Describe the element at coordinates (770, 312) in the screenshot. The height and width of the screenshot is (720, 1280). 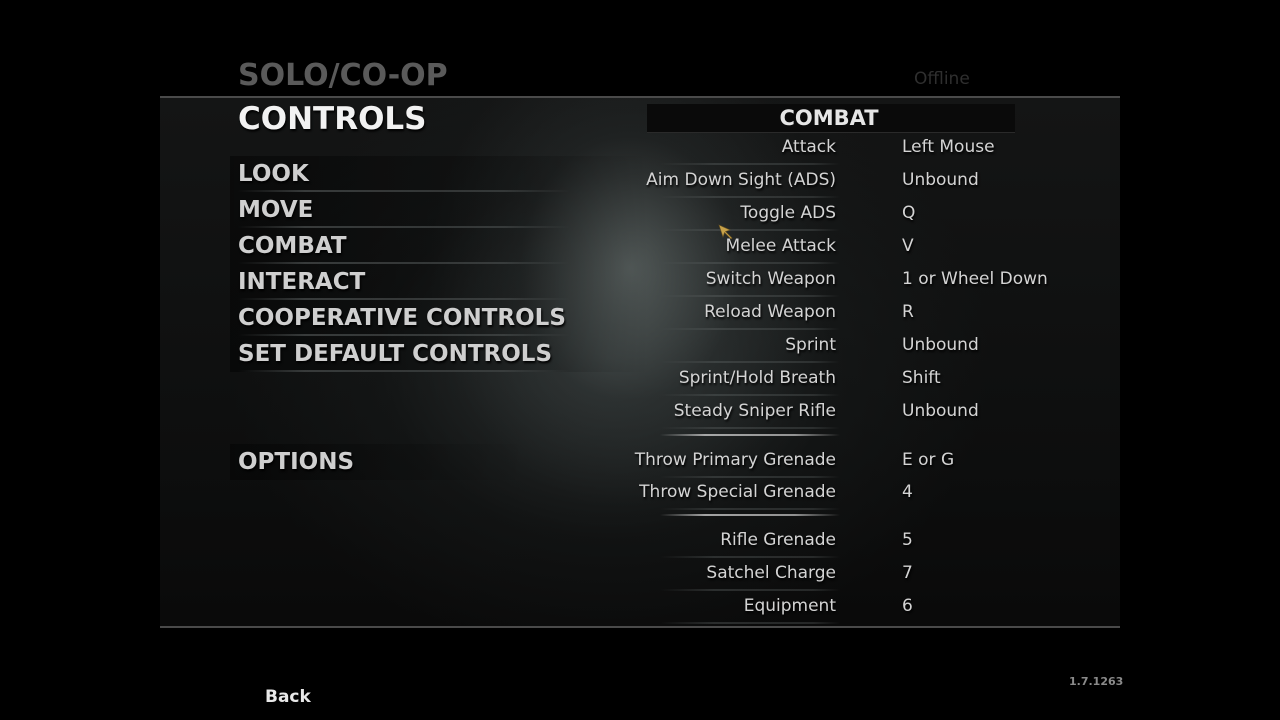
I see `binding-action: Reload Weapon` at that location.